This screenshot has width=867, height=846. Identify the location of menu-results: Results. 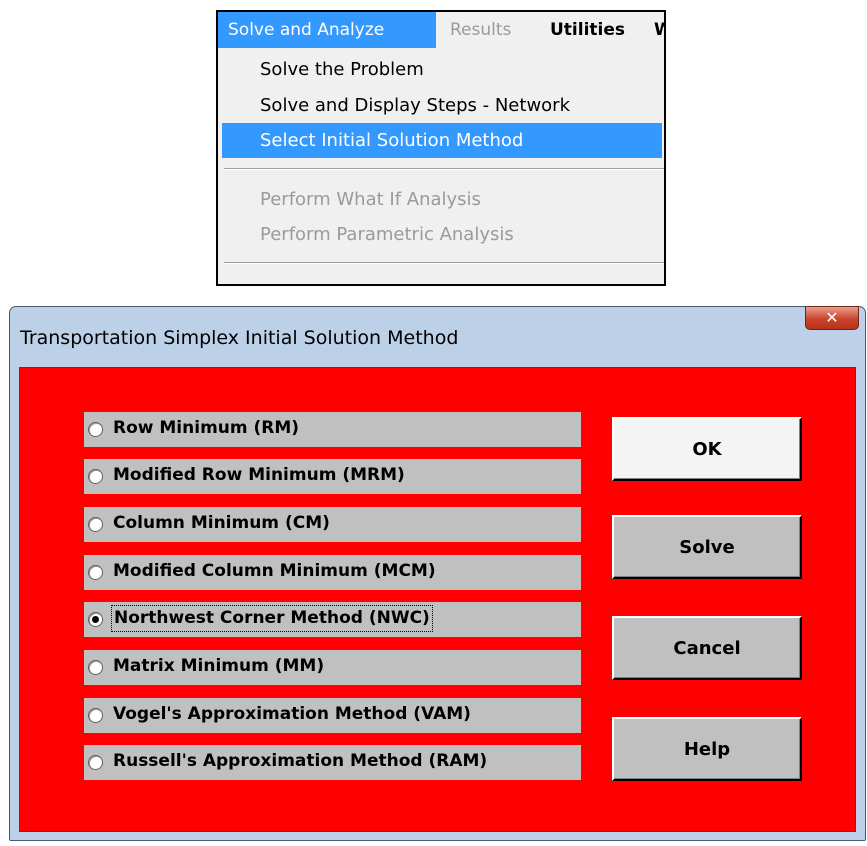
(480, 30).